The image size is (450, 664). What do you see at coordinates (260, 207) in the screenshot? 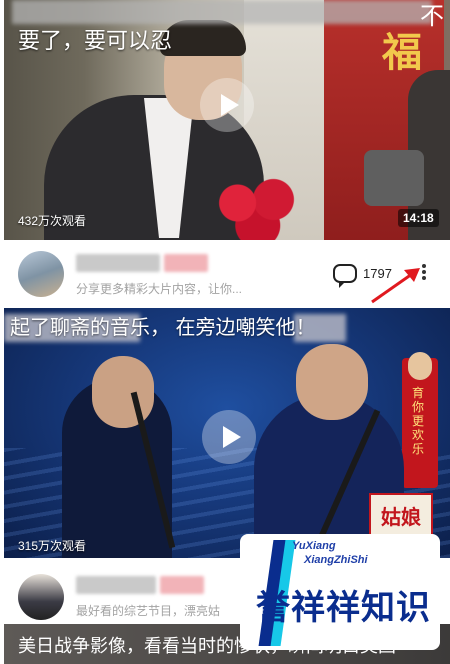
I see `scene-roses` at bounding box center [260, 207].